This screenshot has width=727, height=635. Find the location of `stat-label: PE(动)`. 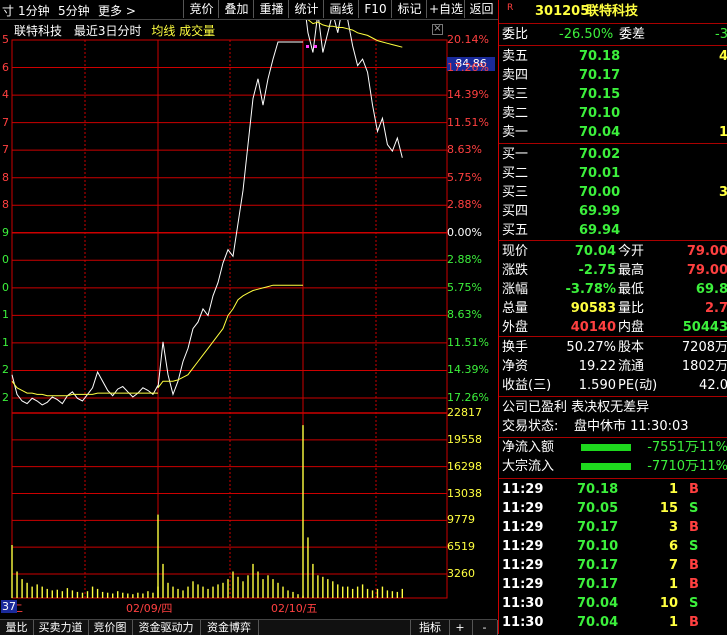

stat-label: PE(动) is located at coordinates (638, 385).